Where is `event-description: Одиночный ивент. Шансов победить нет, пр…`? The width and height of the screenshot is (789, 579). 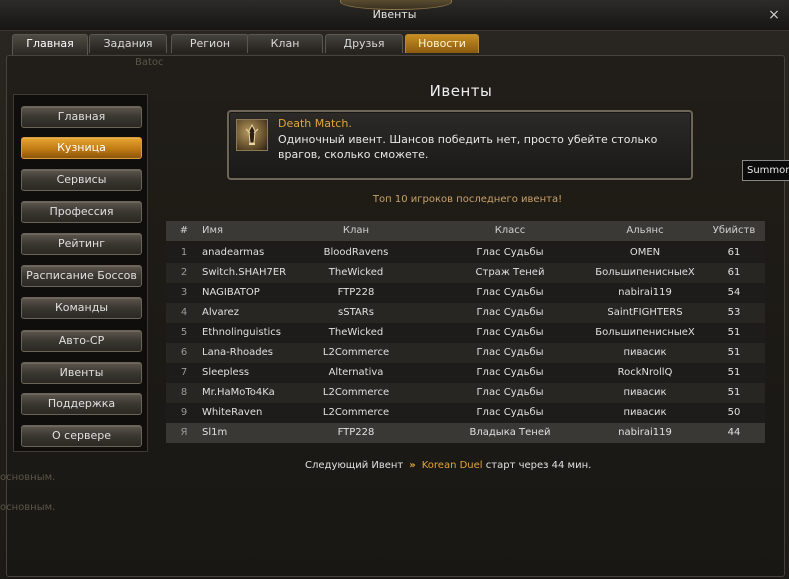
event-description: Одиночный ивент. Шансов победить нет, пр… is located at coordinates (468, 147).